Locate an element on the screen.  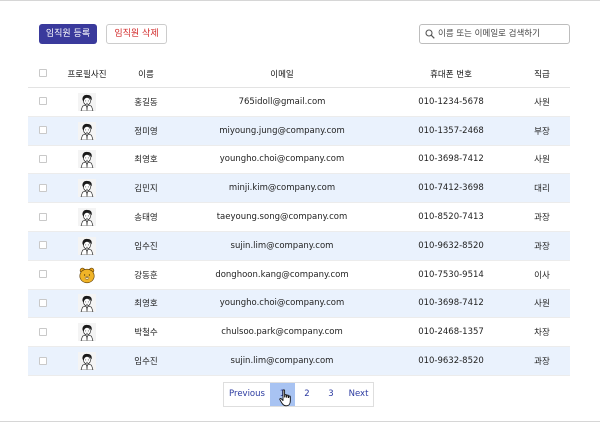
rank-cell: 과장 is located at coordinates (542, 218).